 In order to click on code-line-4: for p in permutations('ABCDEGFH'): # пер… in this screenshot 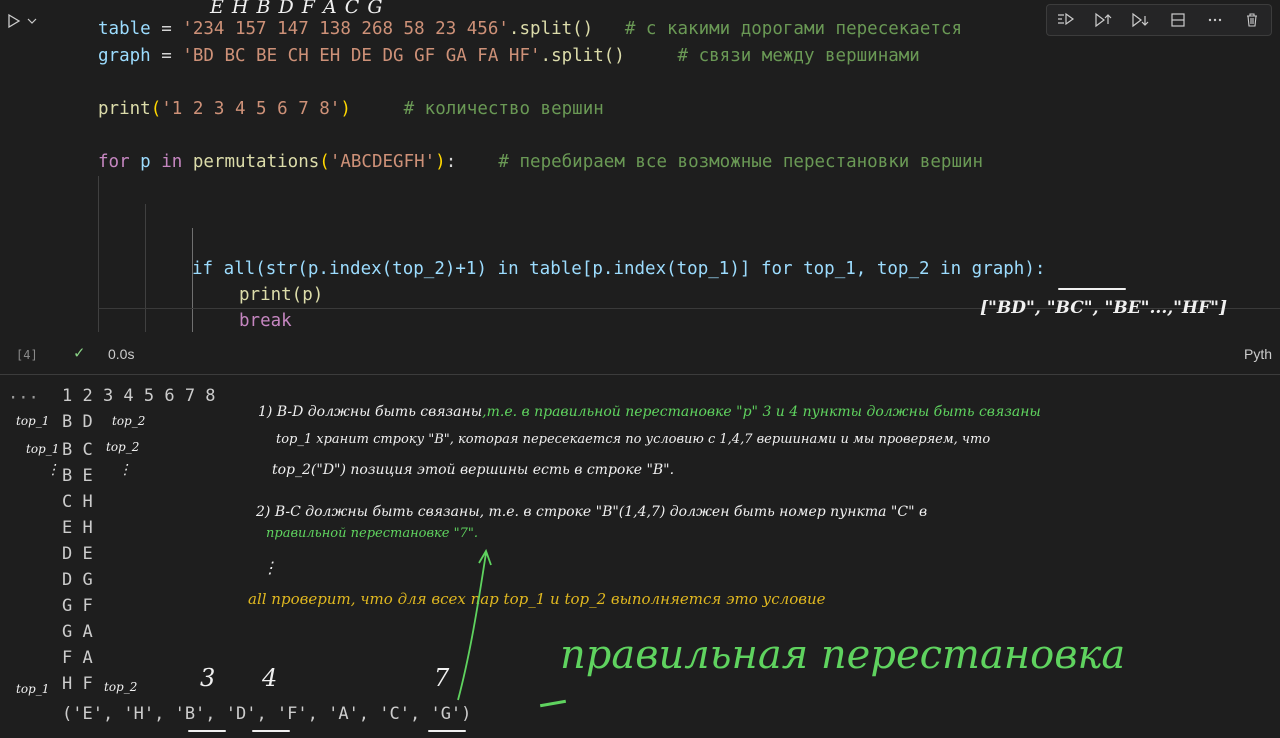, I will do `click(541, 162)`.